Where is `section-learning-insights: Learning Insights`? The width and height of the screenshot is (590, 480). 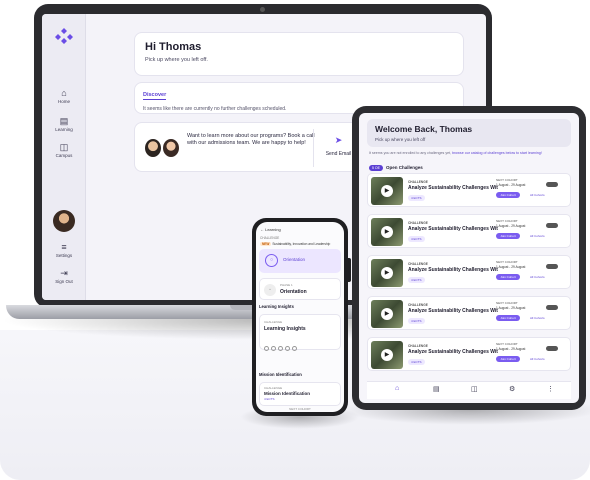 section-learning-insights: Learning Insights is located at coordinates (300, 306).